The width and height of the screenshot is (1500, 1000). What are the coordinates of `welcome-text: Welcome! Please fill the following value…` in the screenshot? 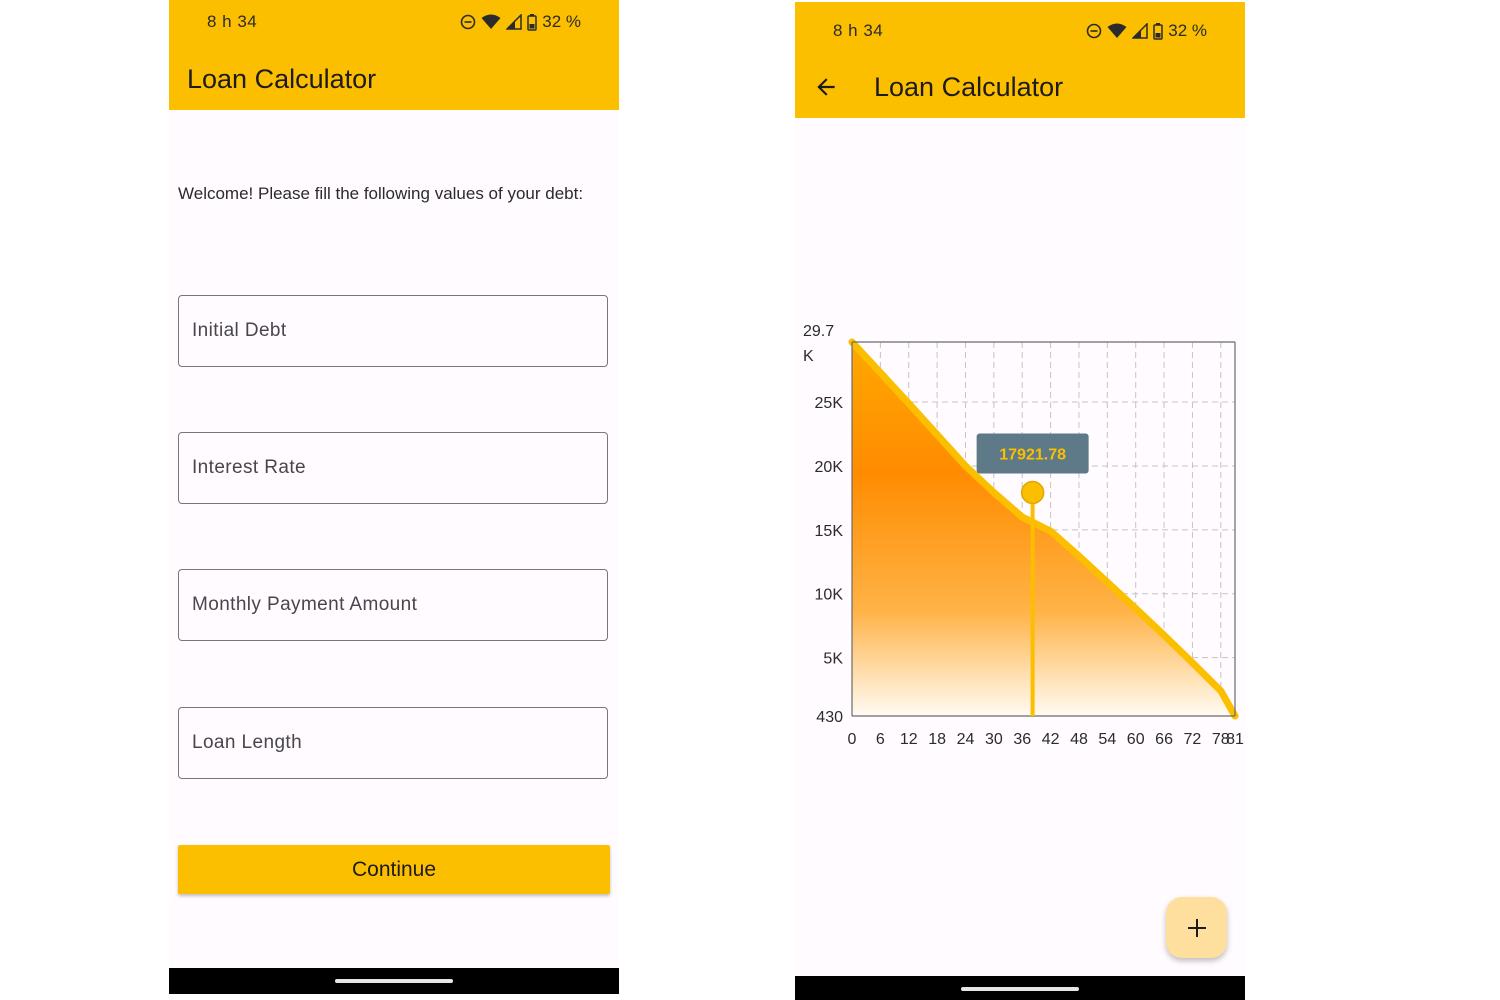 It's located at (381, 193).